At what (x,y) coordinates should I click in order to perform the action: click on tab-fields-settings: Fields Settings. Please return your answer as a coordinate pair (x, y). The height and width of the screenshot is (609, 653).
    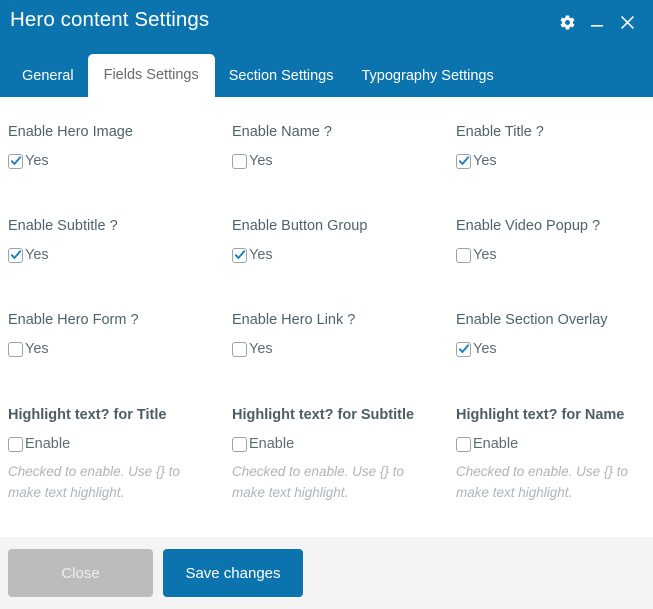
    Looking at the image, I should click on (151, 76).